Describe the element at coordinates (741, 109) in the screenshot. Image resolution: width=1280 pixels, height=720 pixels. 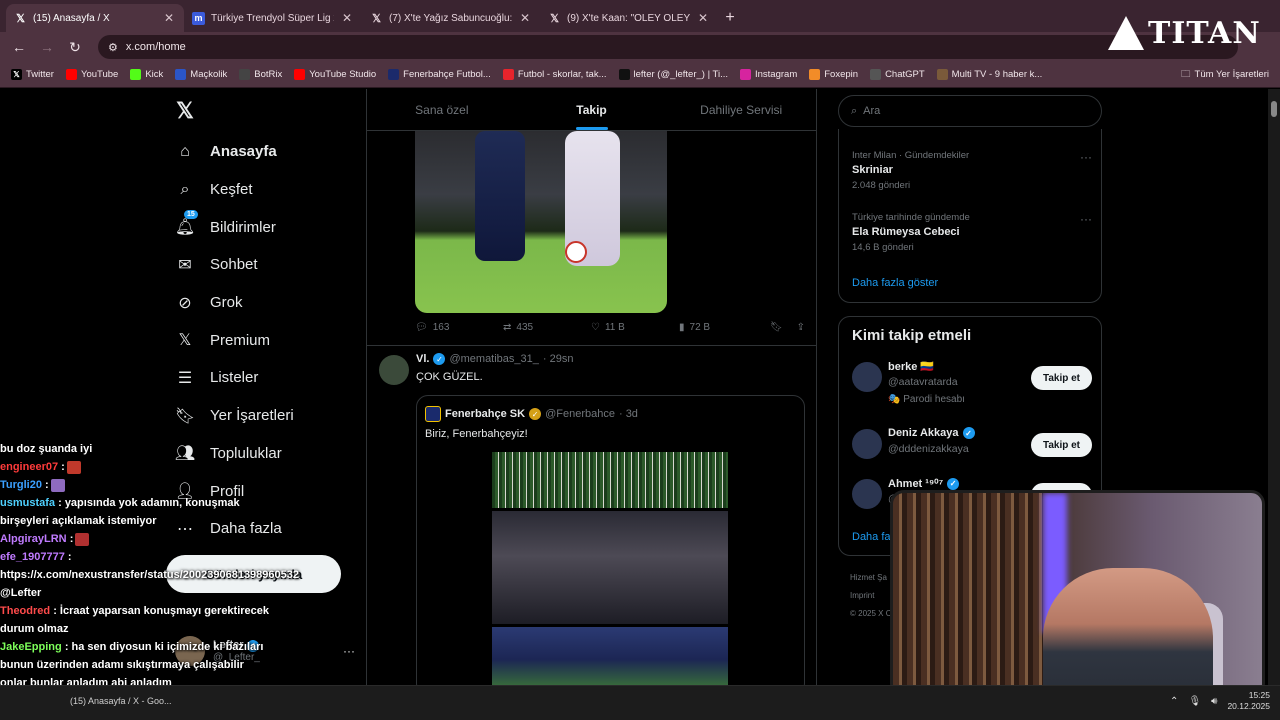
I see `tab-dahiliye-servisi: Dahiliye Servisi` at that location.